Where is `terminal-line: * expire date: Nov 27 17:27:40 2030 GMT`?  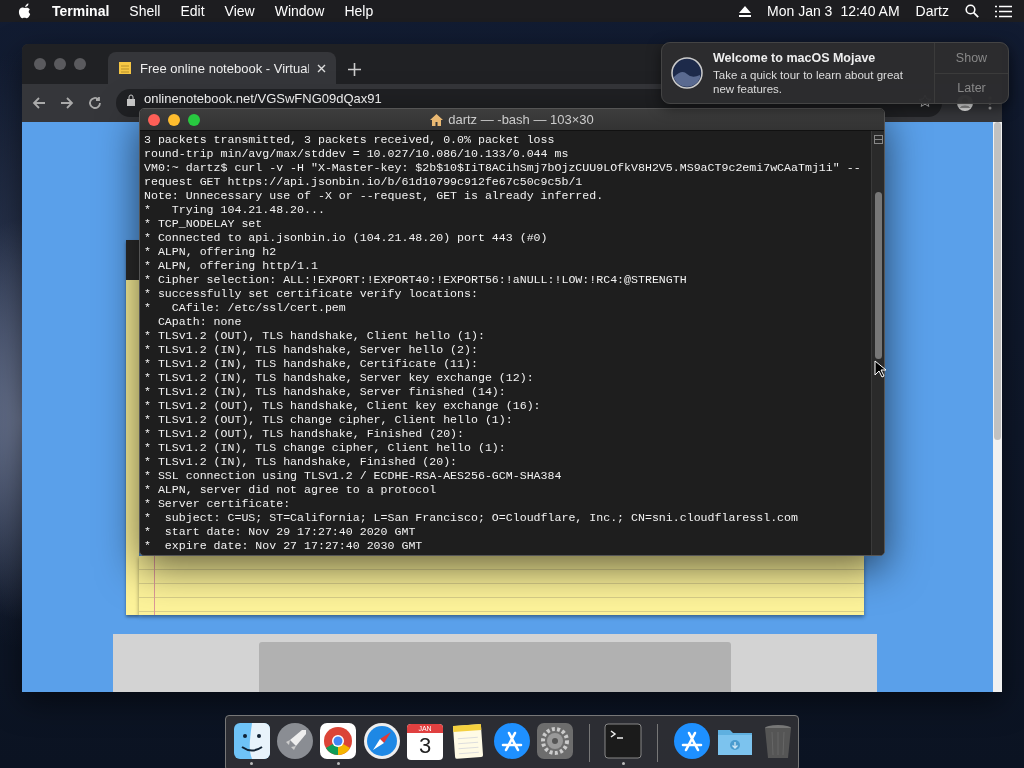 terminal-line: * expire date: Nov 27 17:27:40 2030 GMT is located at coordinates (283, 546).